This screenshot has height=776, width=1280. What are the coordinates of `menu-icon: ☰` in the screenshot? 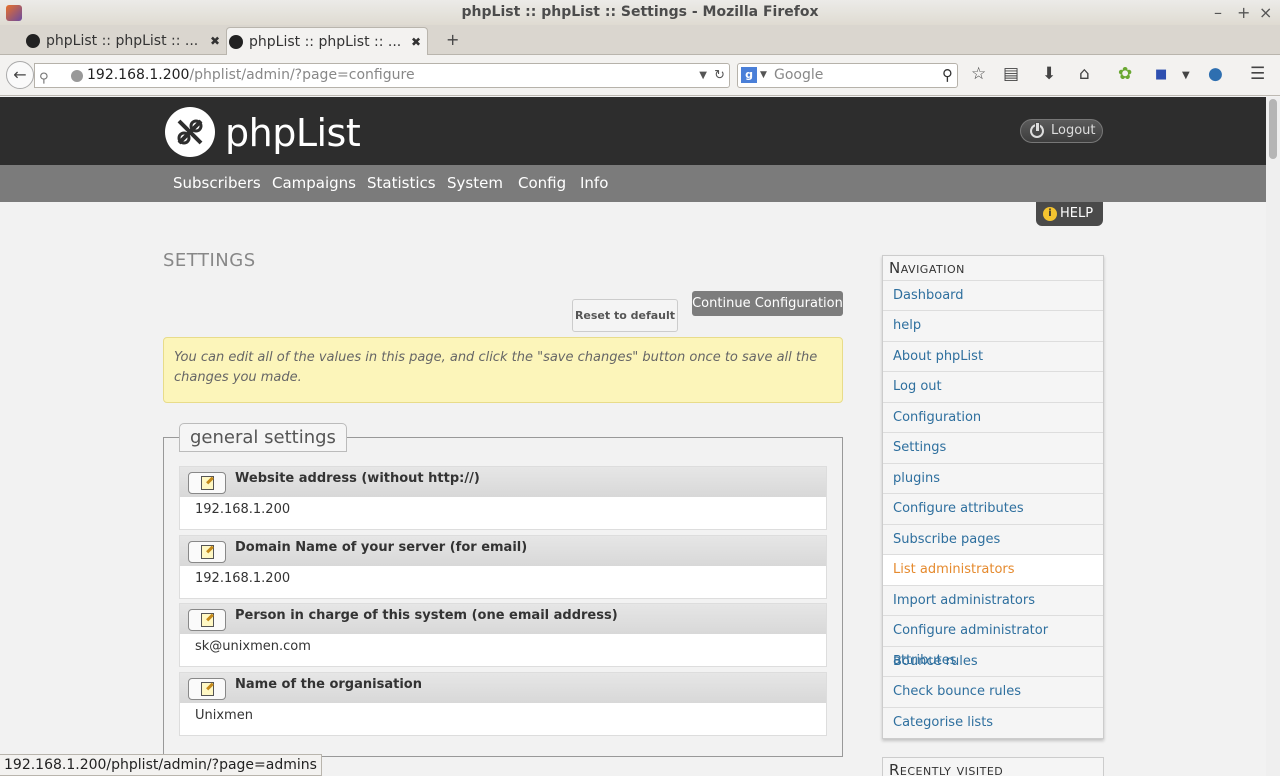 It's located at (1257, 74).